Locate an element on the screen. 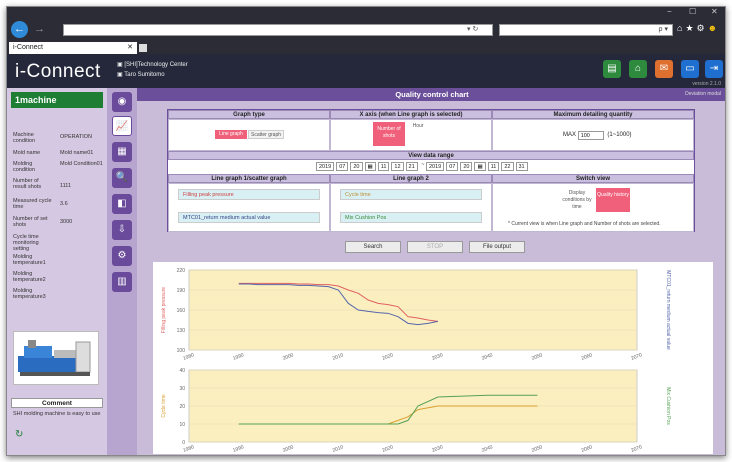 This screenshot has width=732, height=462. star-icon: ★ is located at coordinates (690, 28).